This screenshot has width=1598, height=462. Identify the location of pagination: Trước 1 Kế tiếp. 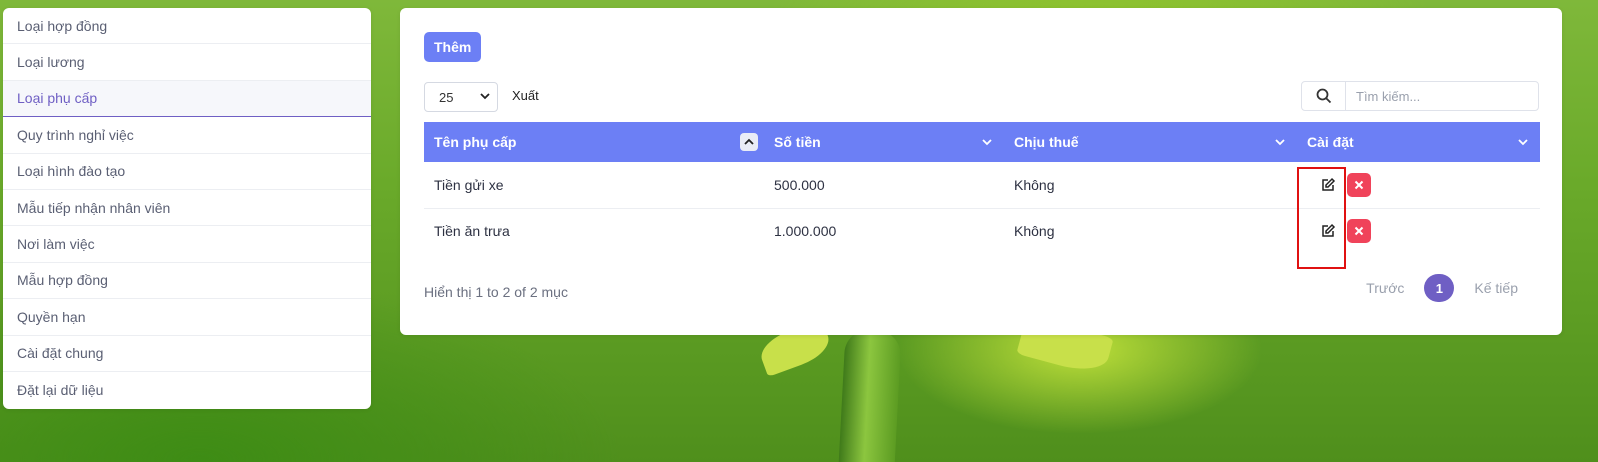
(1442, 288).